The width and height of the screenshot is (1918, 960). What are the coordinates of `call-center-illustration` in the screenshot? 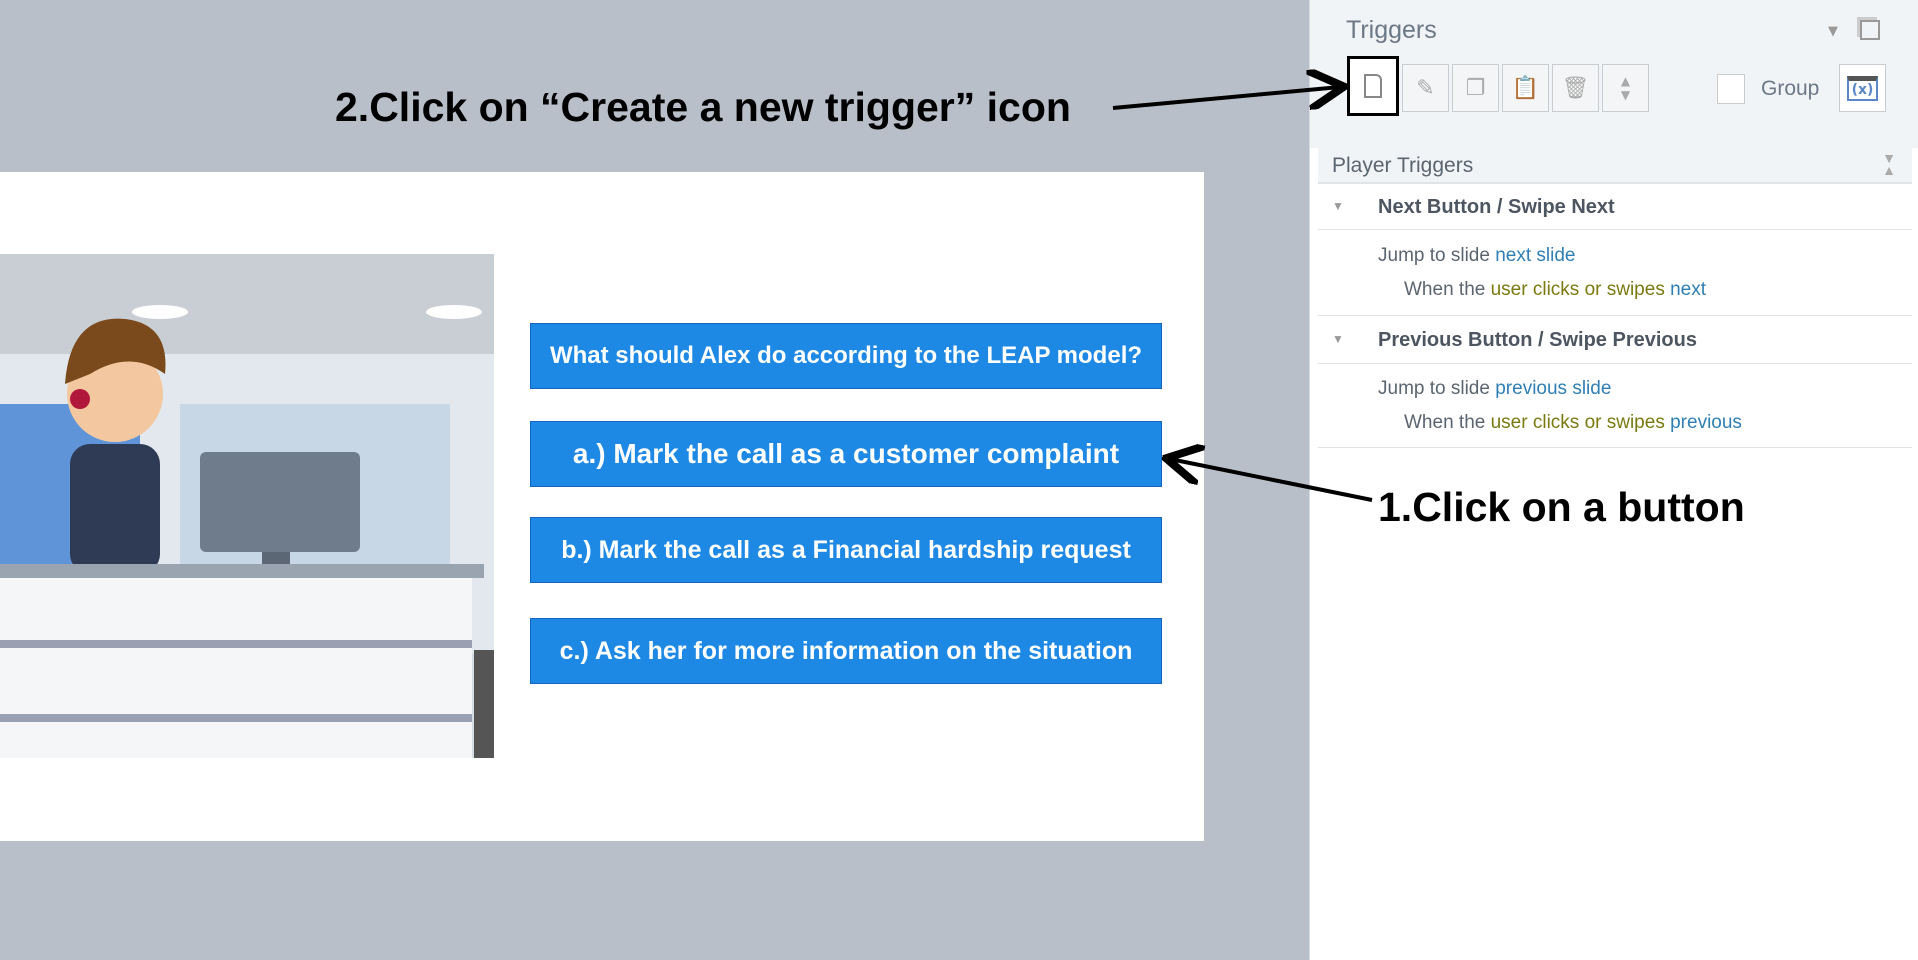 It's located at (247, 506).